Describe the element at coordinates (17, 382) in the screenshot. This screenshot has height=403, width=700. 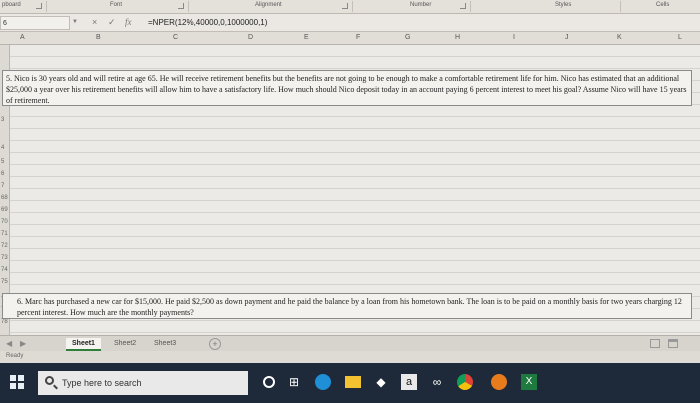
I see `windows-start-icon` at that location.